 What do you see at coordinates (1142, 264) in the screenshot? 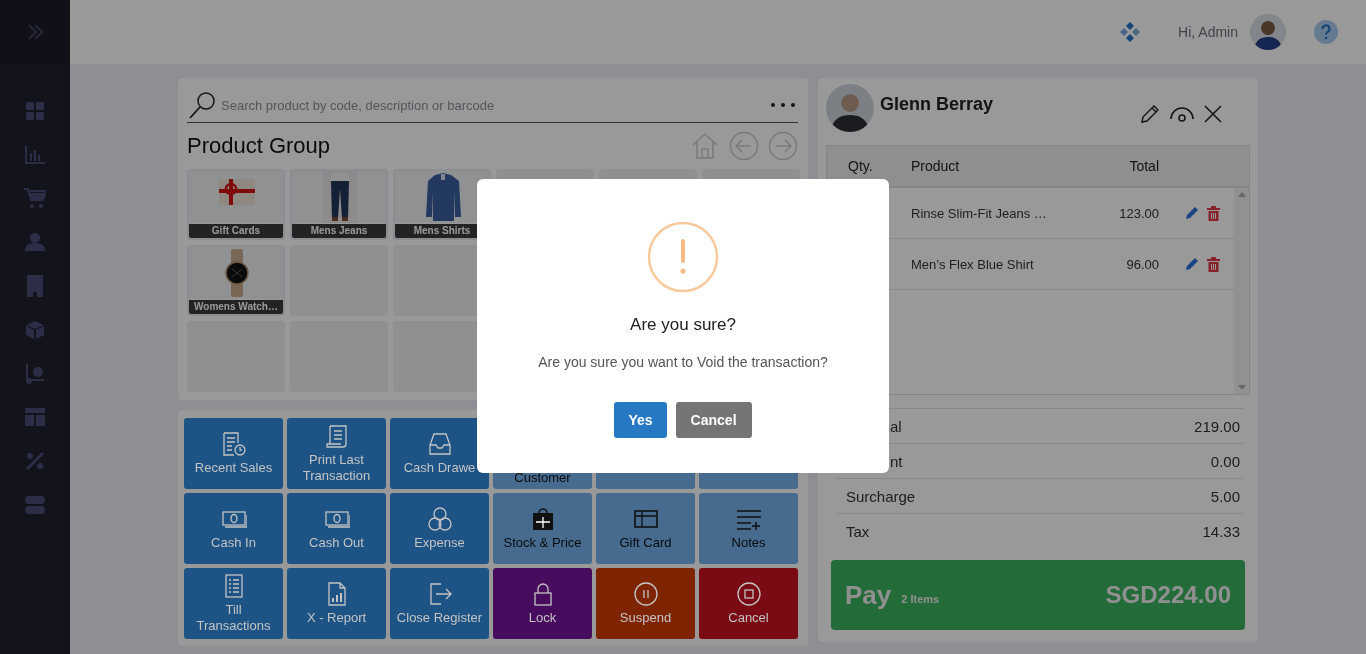
I see `line-total: 96.00` at bounding box center [1142, 264].